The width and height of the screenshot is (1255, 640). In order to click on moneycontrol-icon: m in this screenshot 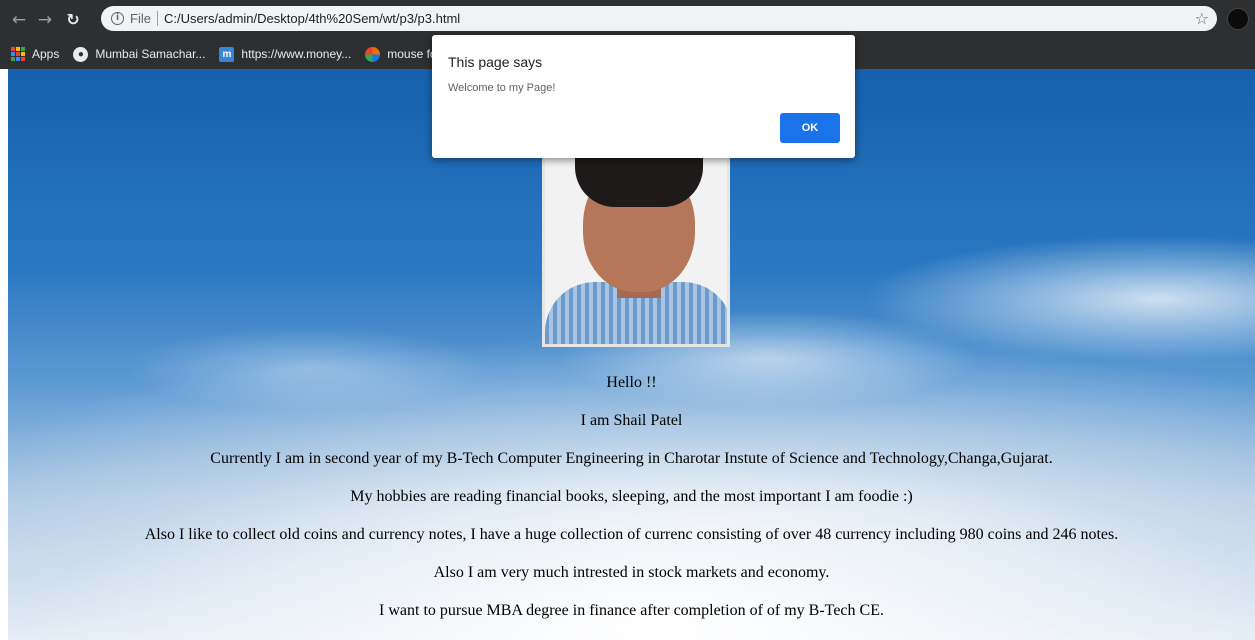, I will do `click(227, 54)`.